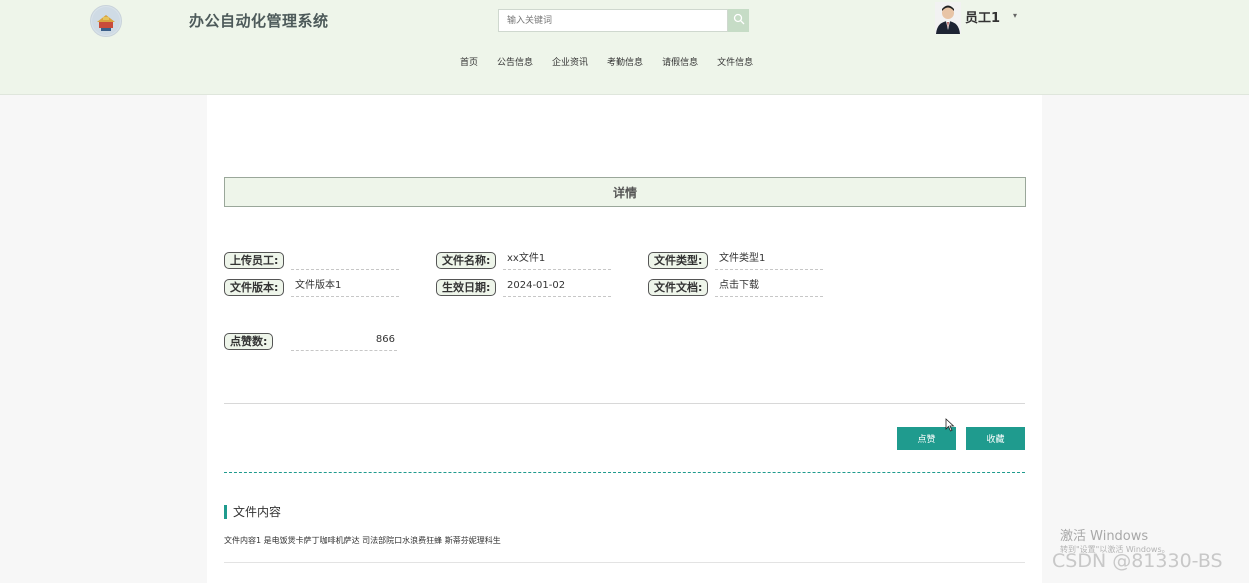 Image resolution: width=1249 pixels, height=583 pixels. What do you see at coordinates (249, 341) in the screenshot?
I see `field-label: 点赞数:` at bounding box center [249, 341].